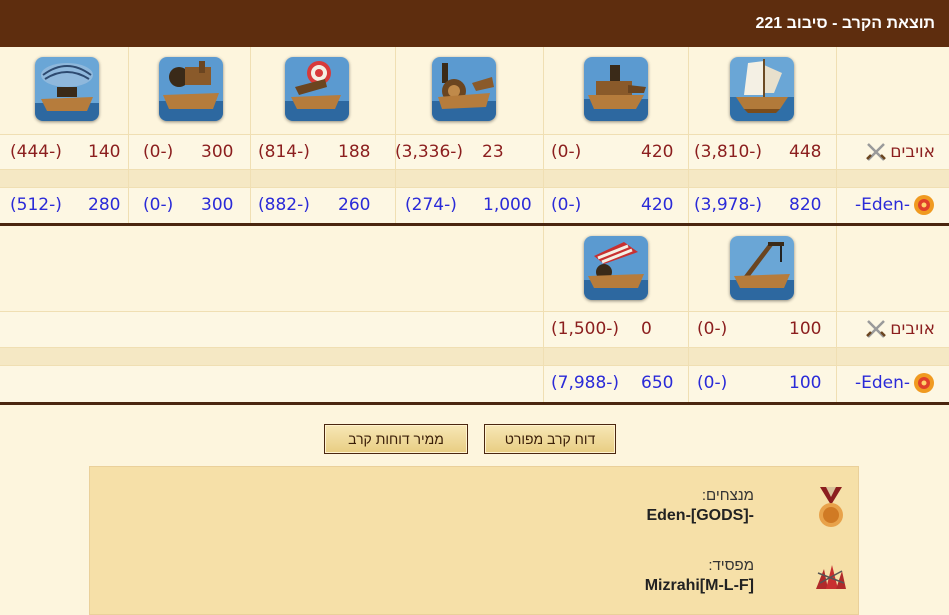 This screenshot has width=949, height=615. Describe the element at coordinates (762, 268) in the screenshot. I see `crane-ship-icon` at that location.